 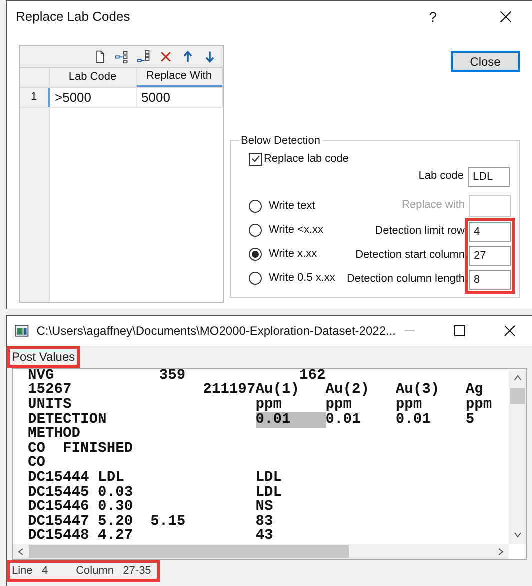 I want to click on menu-item: Post Values, so click(x=43, y=357).